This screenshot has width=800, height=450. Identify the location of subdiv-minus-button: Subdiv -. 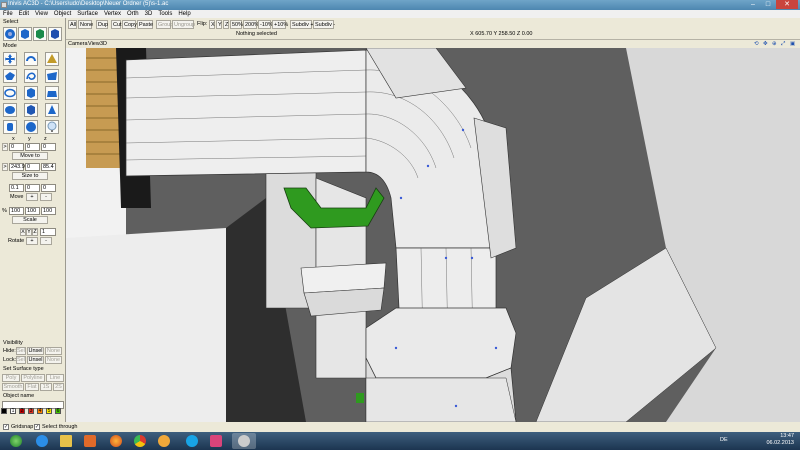
(324, 24).